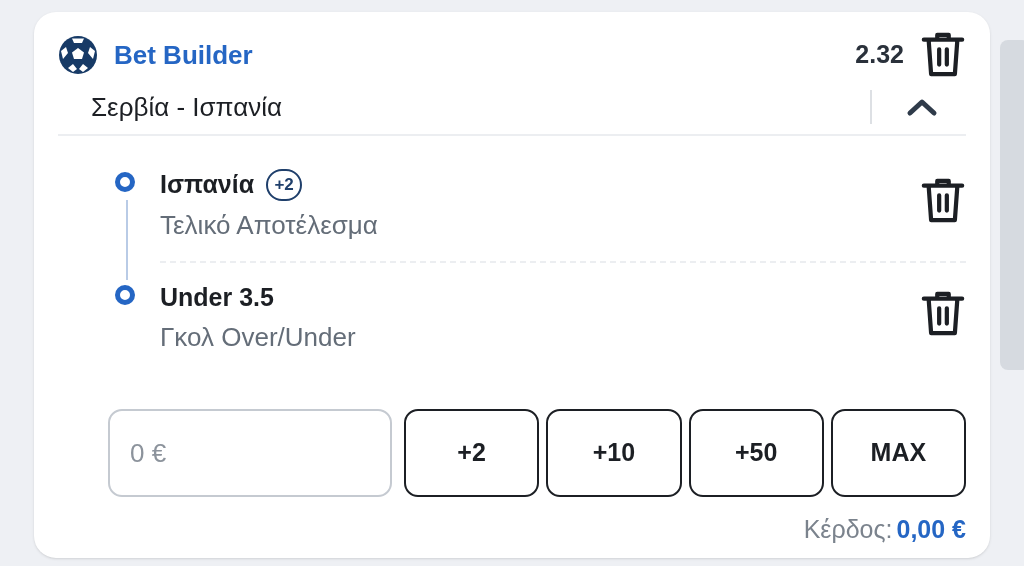 This screenshot has height=566, width=1024. What do you see at coordinates (78, 55) in the screenshot?
I see `football-icon` at bounding box center [78, 55].